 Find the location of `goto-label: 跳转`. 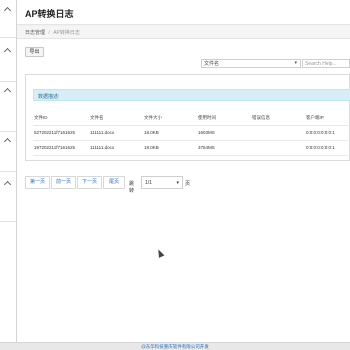

goto-label: 跳转 is located at coordinates (132, 187).